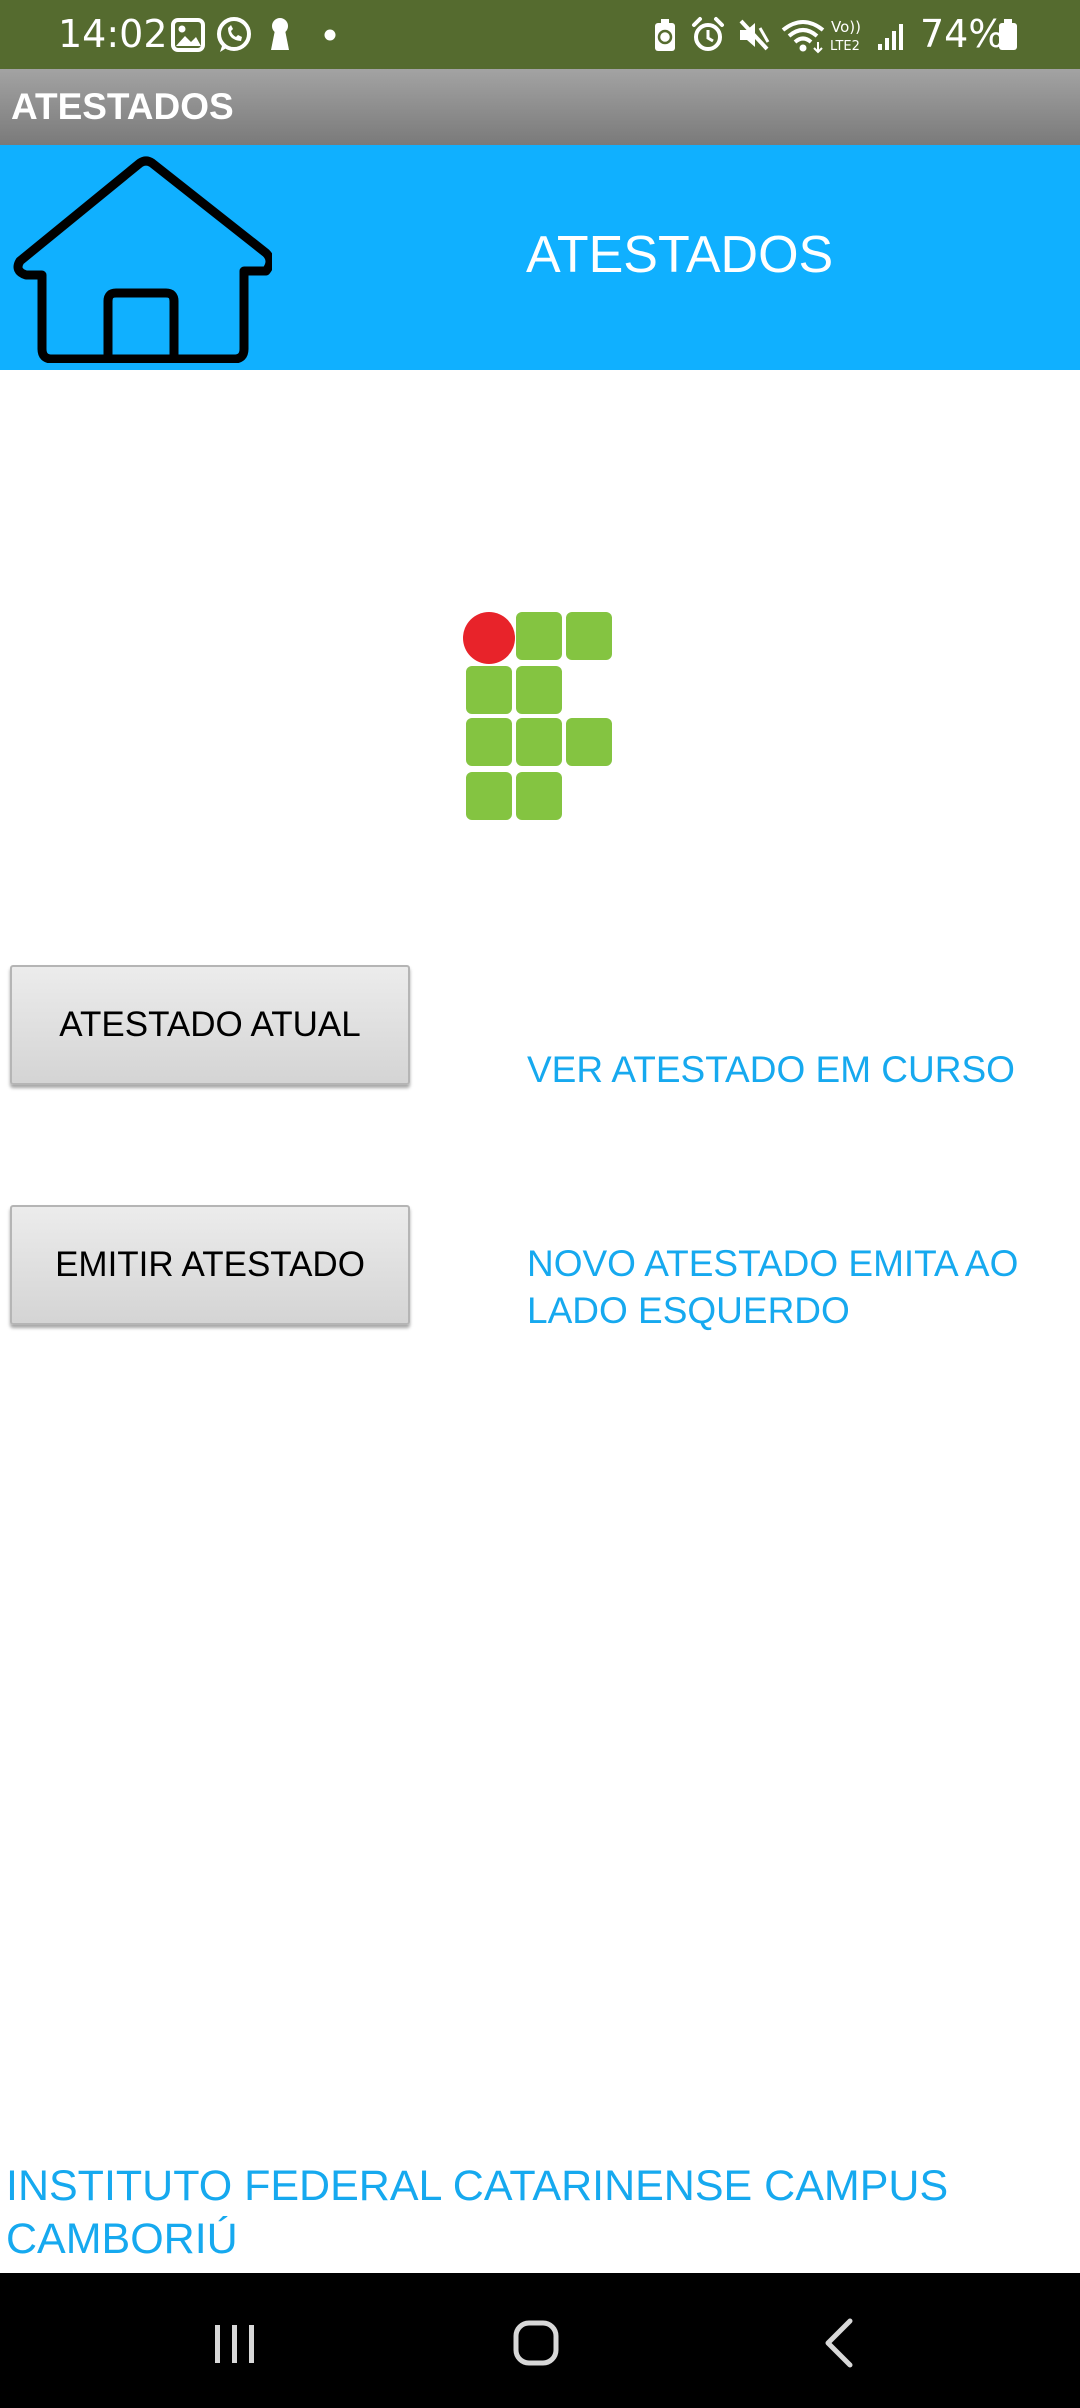 The height and width of the screenshot is (2408, 1080). Describe the element at coordinates (845, 46) in the screenshot. I see `svg-text: LTE2` at that location.